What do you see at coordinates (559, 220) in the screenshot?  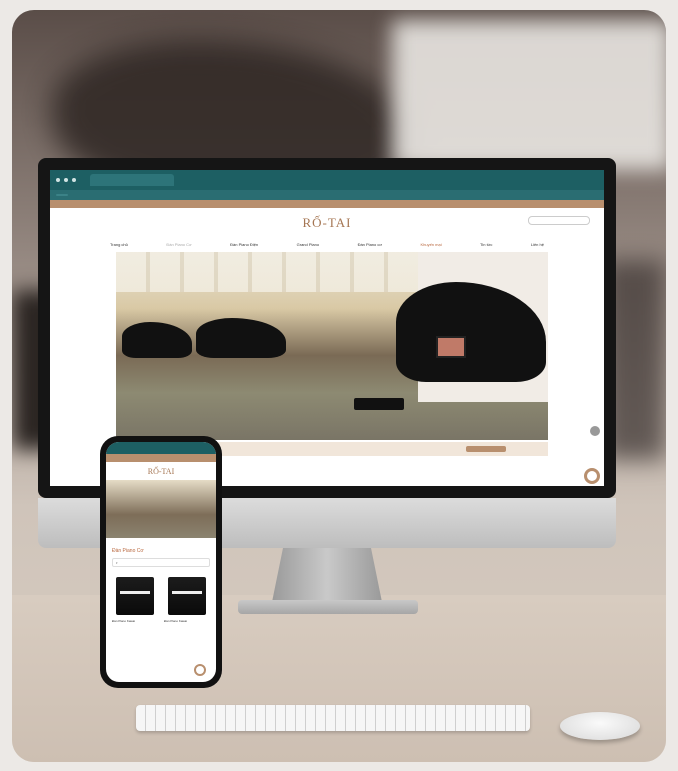 I see `search-input` at bounding box center [559, 220].